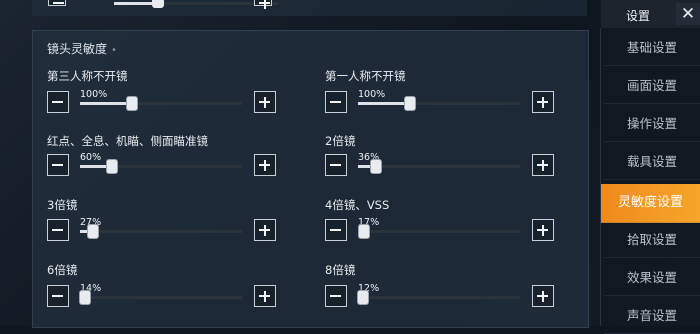  What do you see at coordinates (652, 240) in the screenshot?
I see `menu-item: 拾取设置` at bounding box center [652, 240].